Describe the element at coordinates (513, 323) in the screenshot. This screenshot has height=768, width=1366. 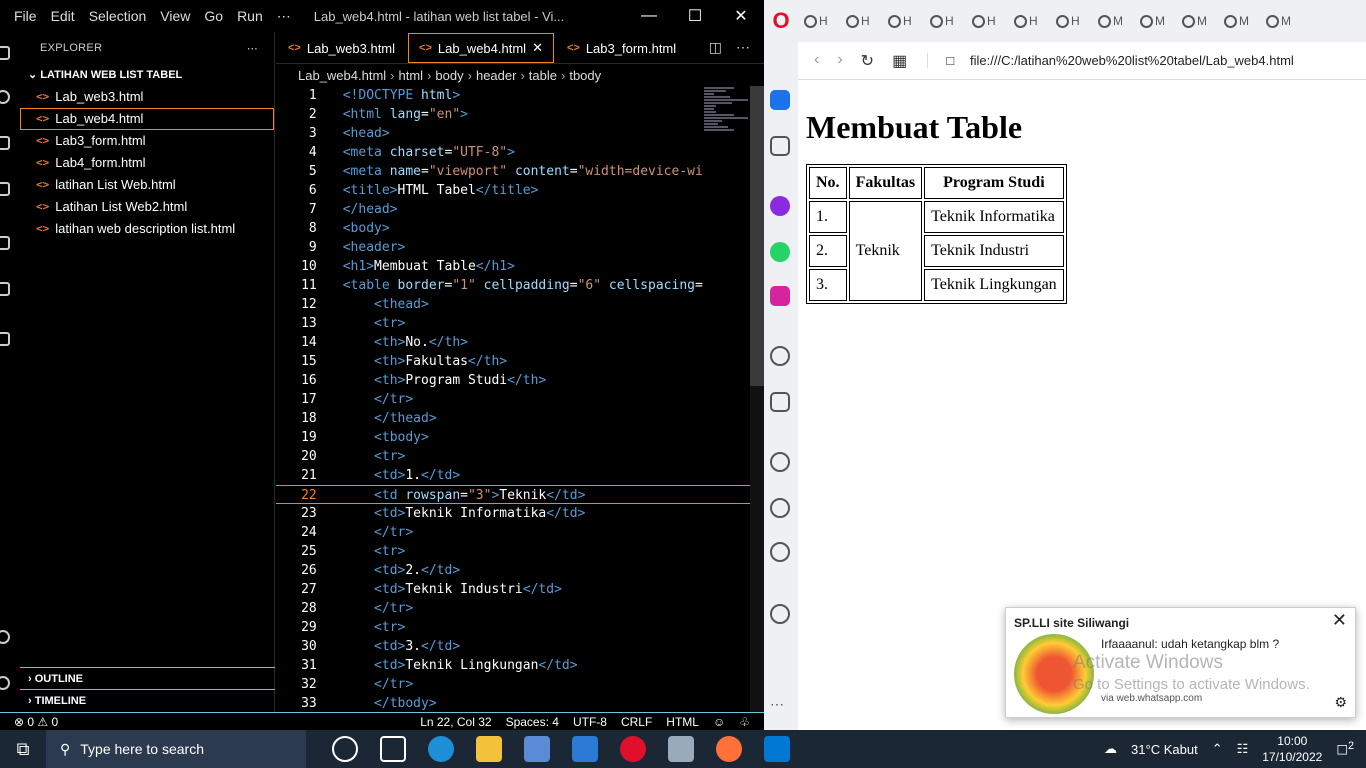
I see `code-line: 13 <tr>` at that location.